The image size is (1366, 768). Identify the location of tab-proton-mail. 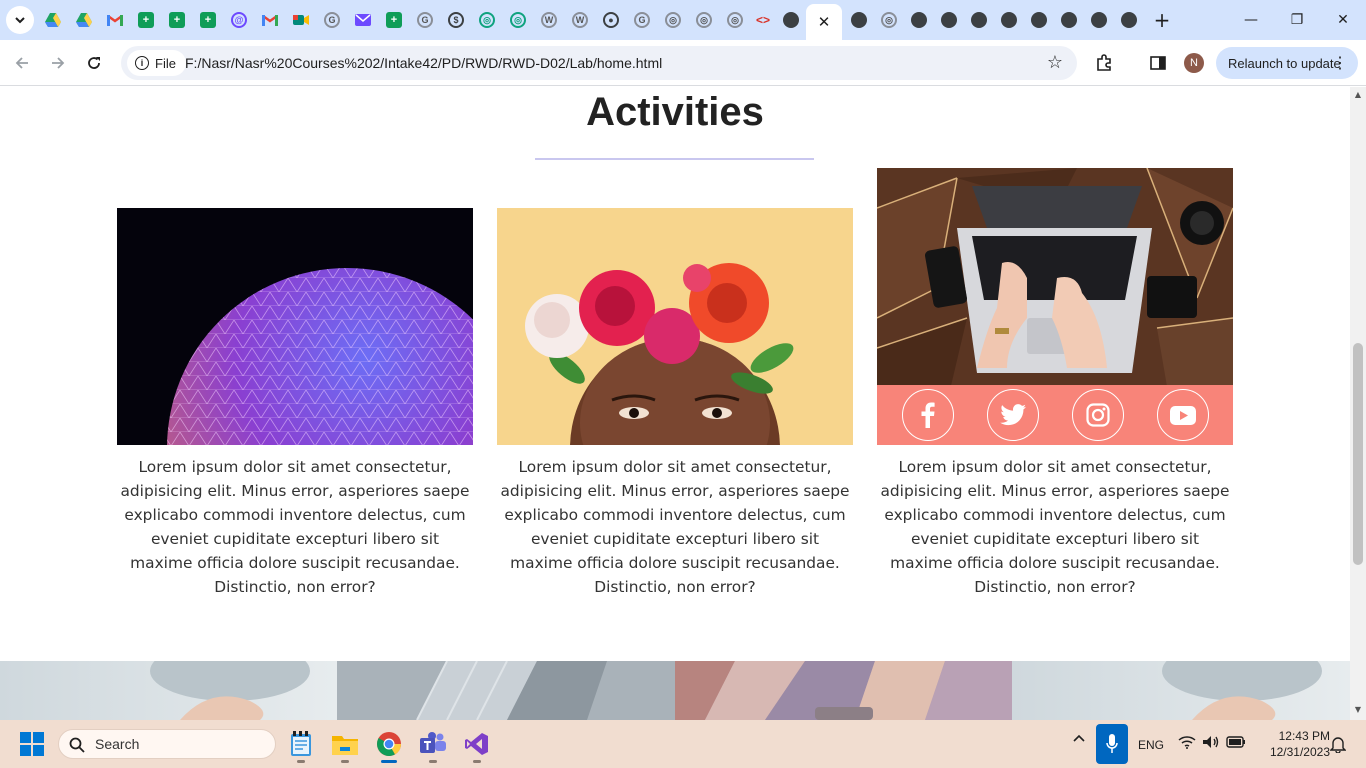
(363, 20).